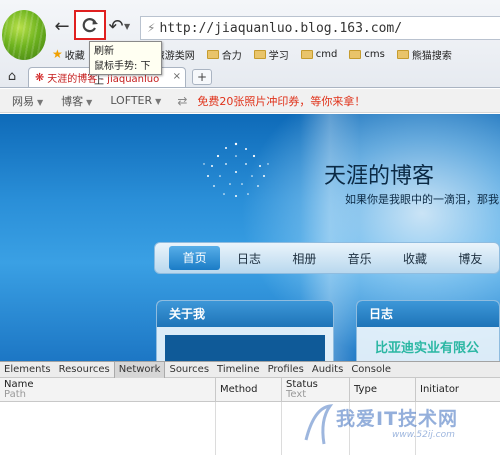 This screenshot has height=455, width=500. I want to click on site-menu-label: 网易, so click(23, 101).